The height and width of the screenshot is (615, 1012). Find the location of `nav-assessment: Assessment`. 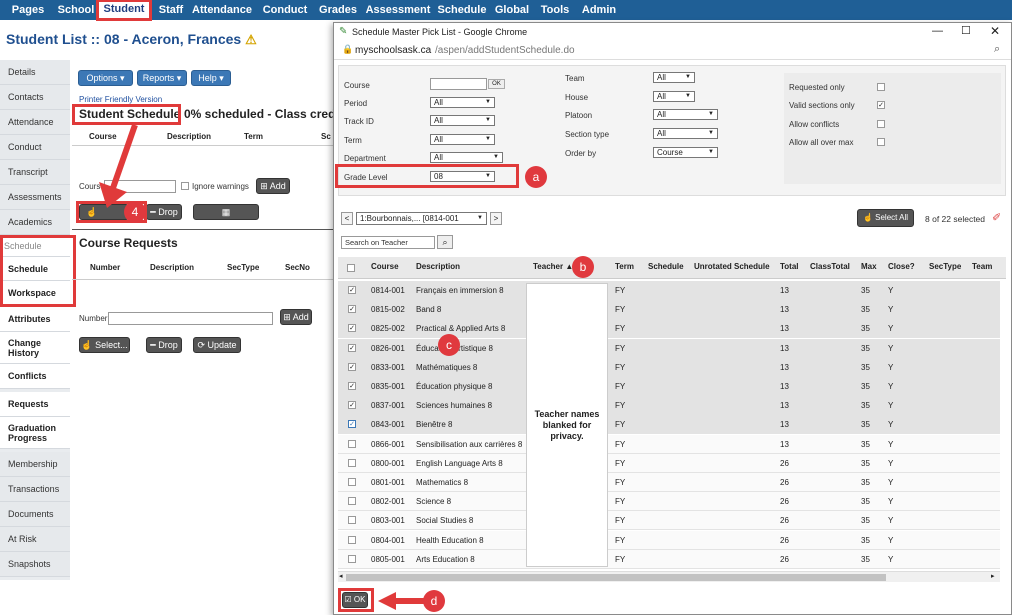

nav-assessment: Assessment is located at coordinates (398, 10).